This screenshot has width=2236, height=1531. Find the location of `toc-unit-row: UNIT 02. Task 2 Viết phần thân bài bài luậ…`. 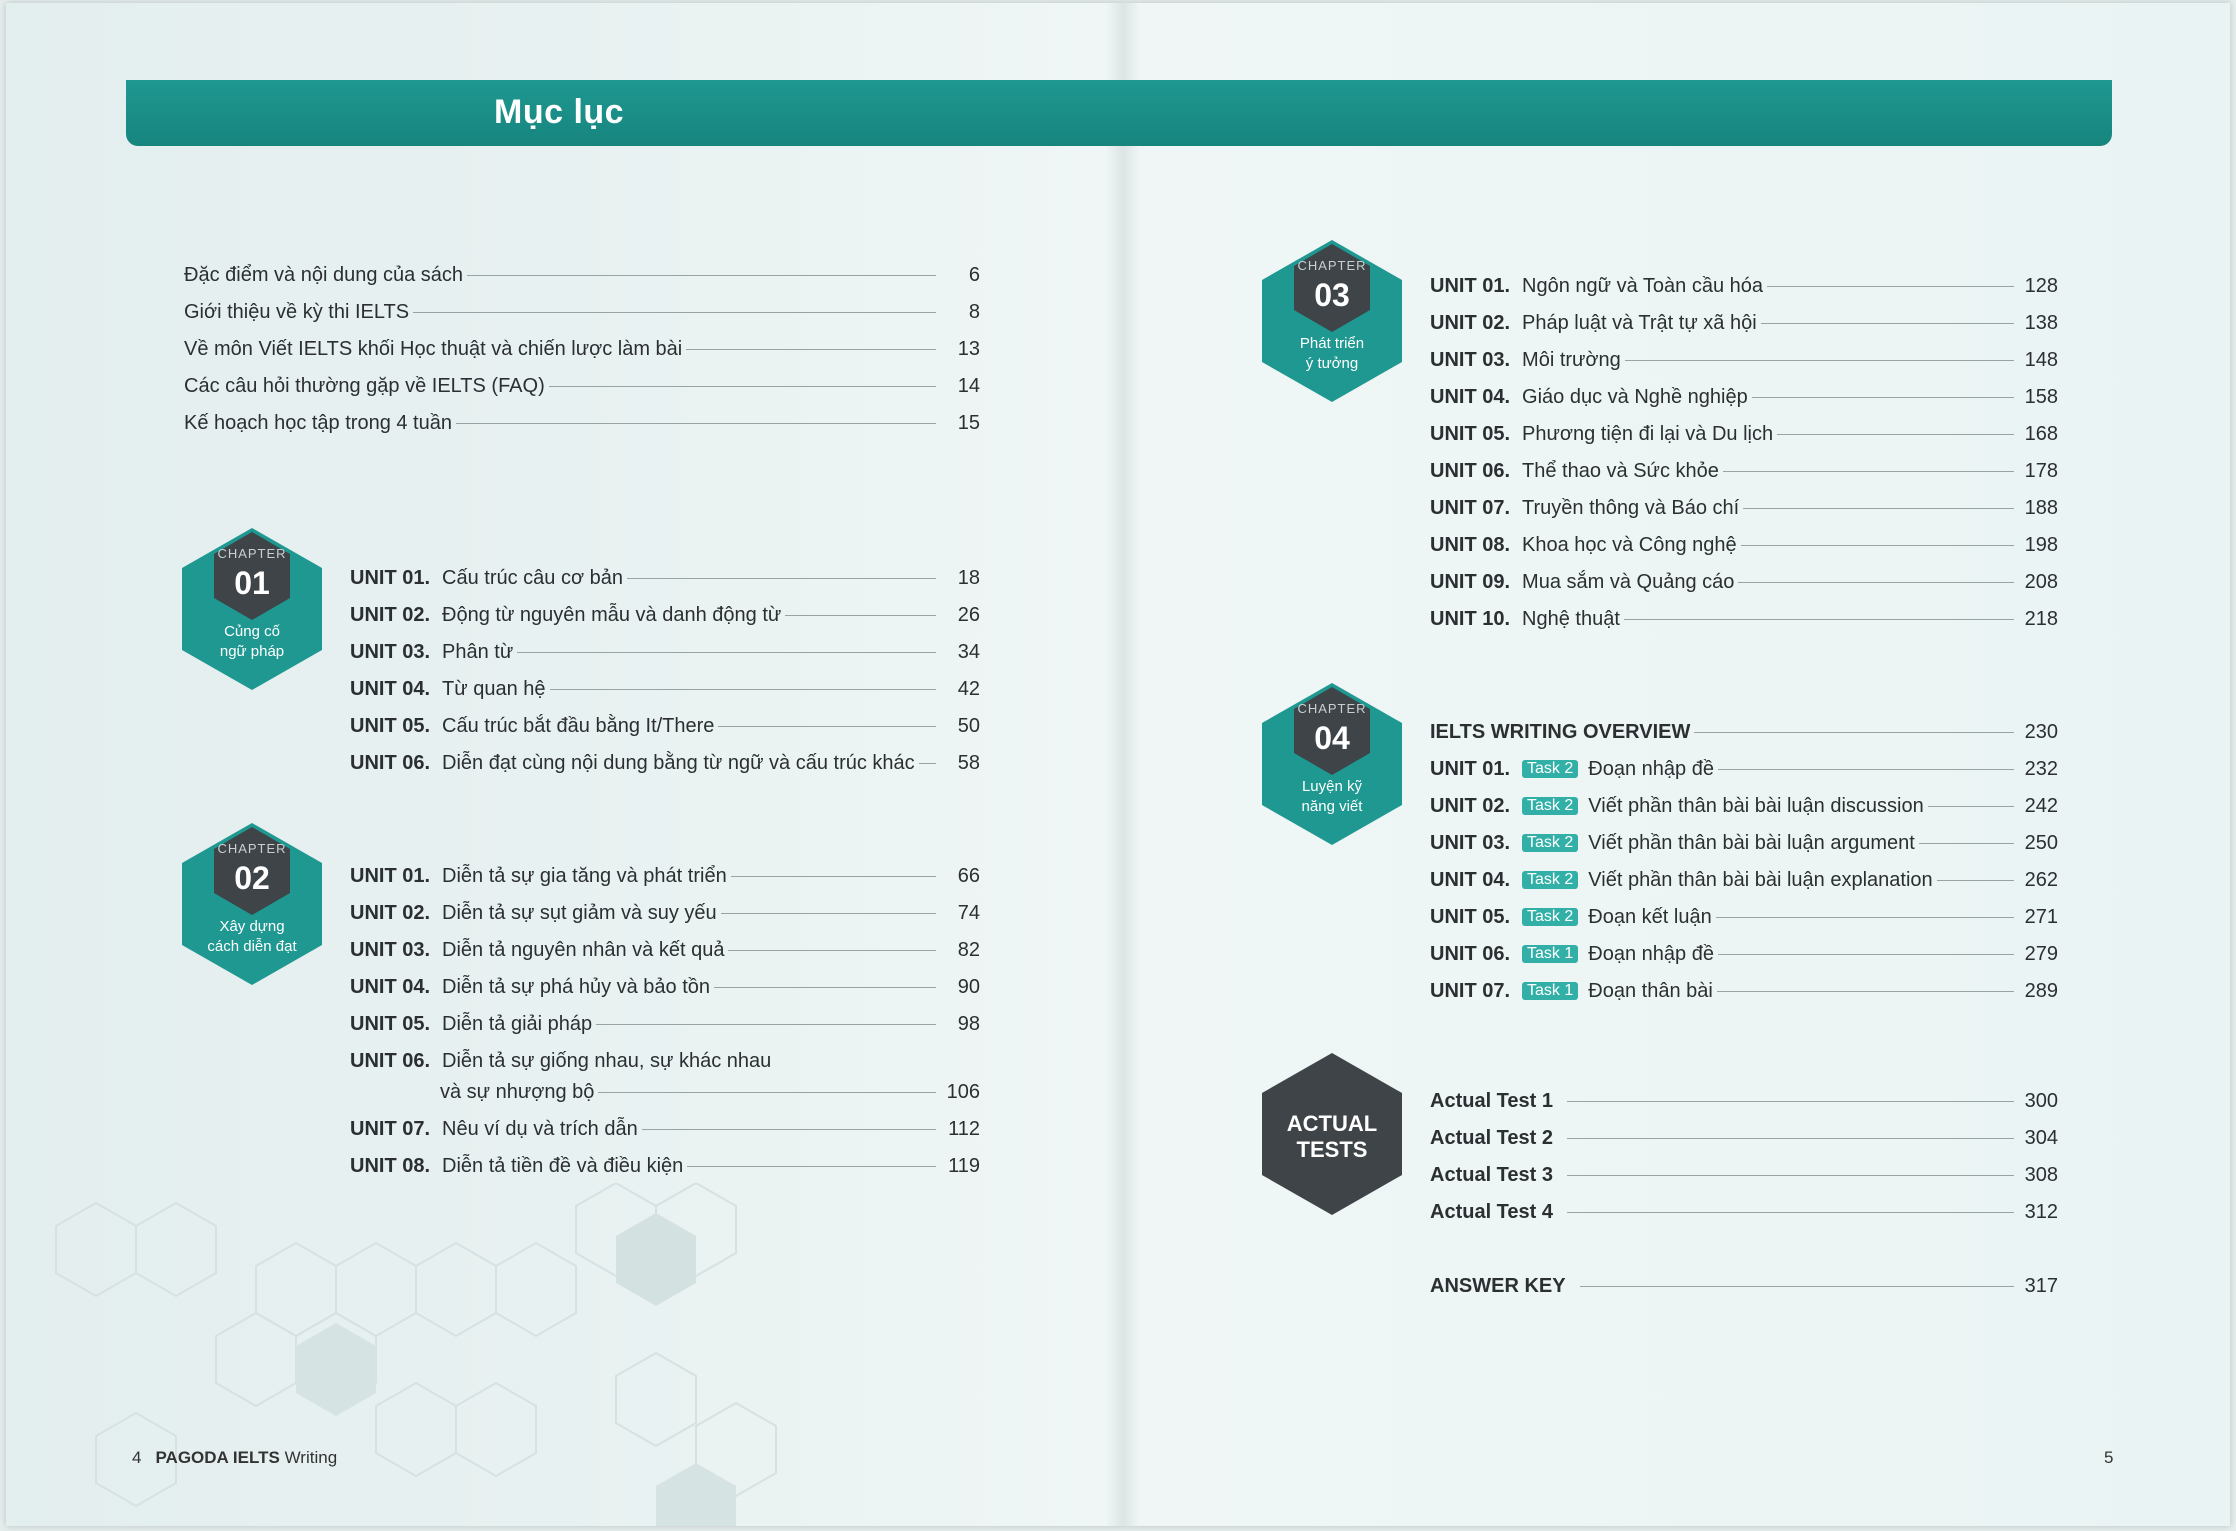

toc-unit-row: UNIT 02. Task 2 Viết phần thân bài bài luậ… is located at coordinates (1744, 806).